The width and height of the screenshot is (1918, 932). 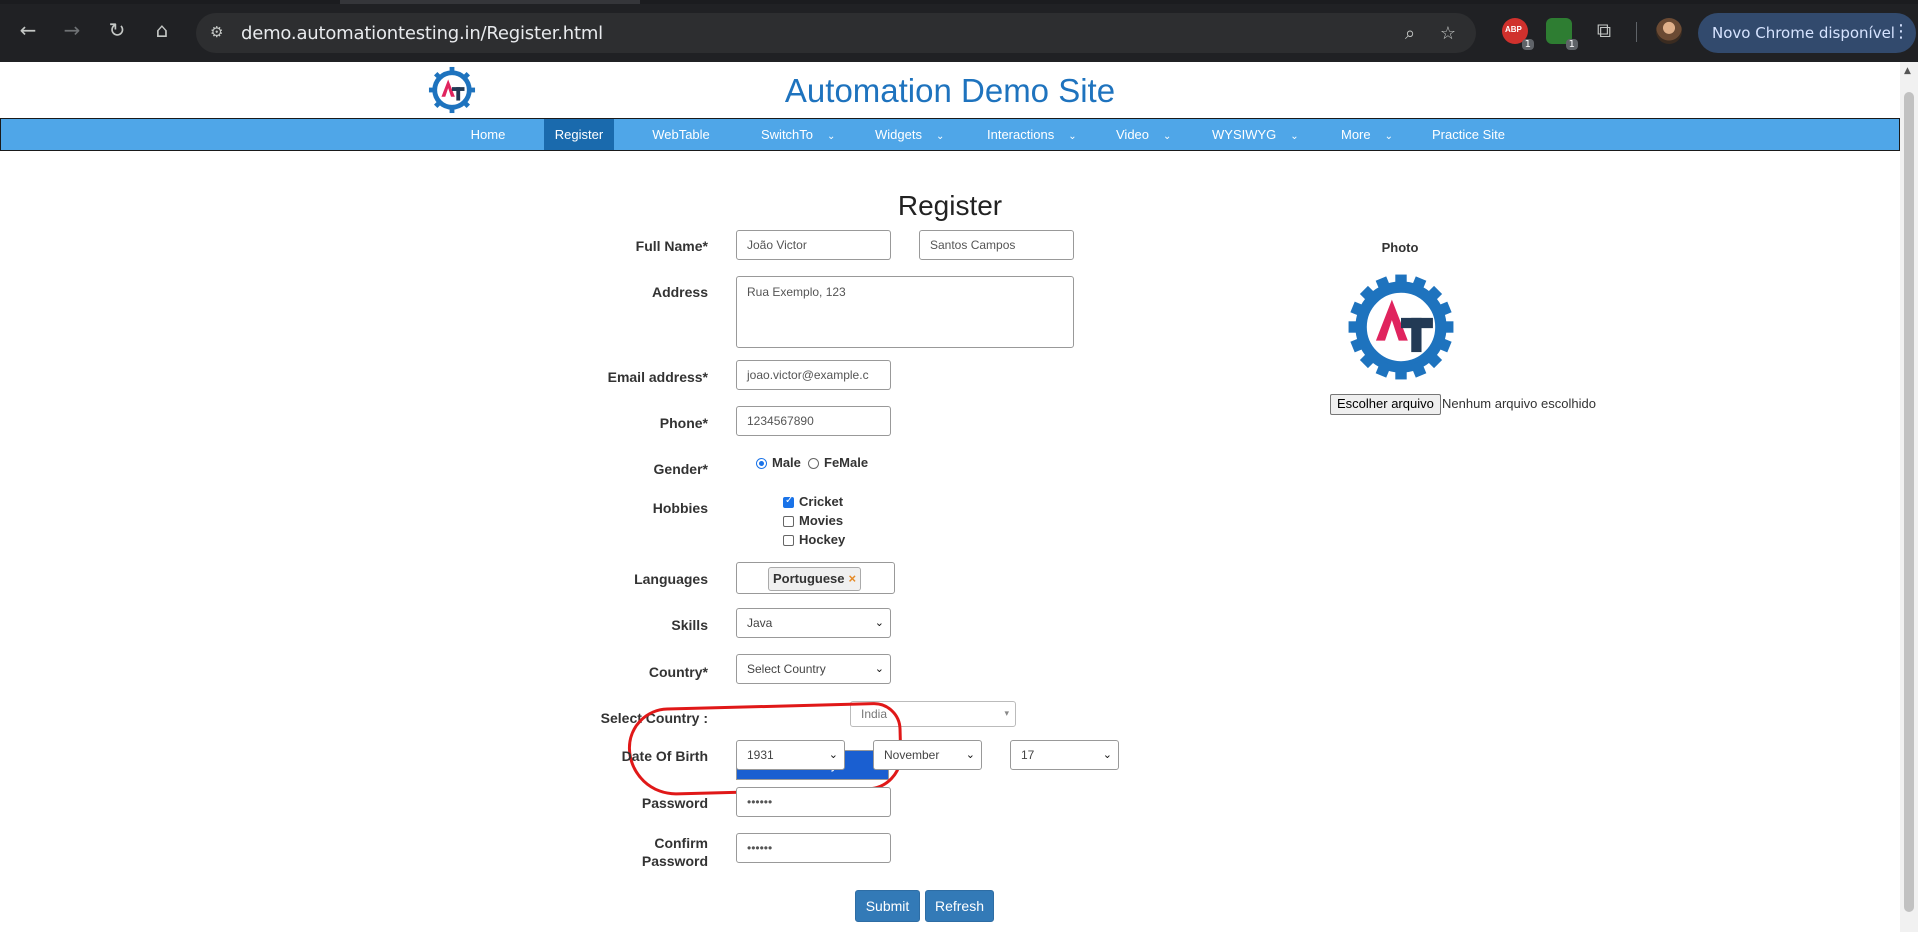 I want to click on confirm-password-label-line1: Confirm, so click(x=681, y=843).